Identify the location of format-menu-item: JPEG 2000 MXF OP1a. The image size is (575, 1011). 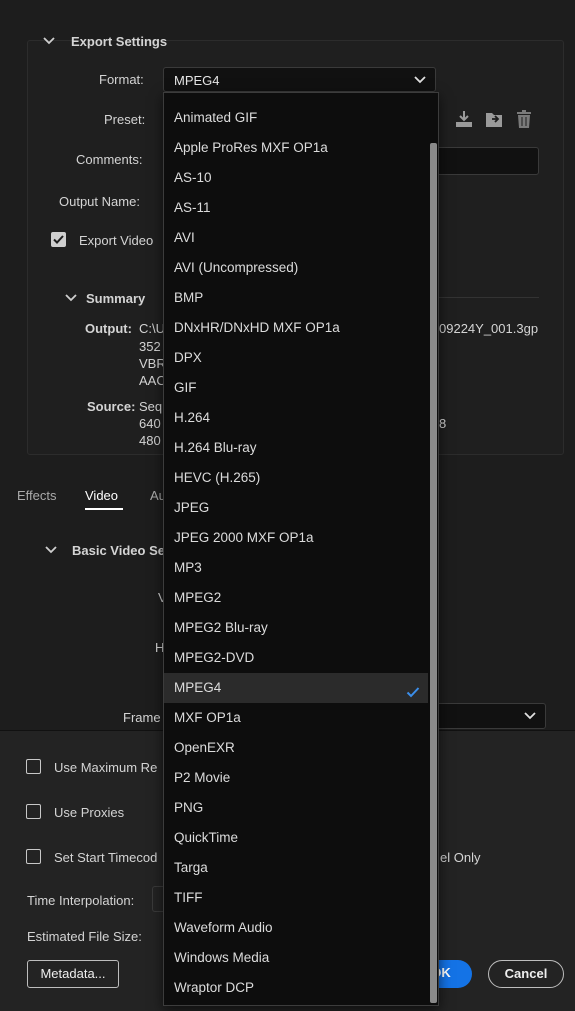
(296, 538).